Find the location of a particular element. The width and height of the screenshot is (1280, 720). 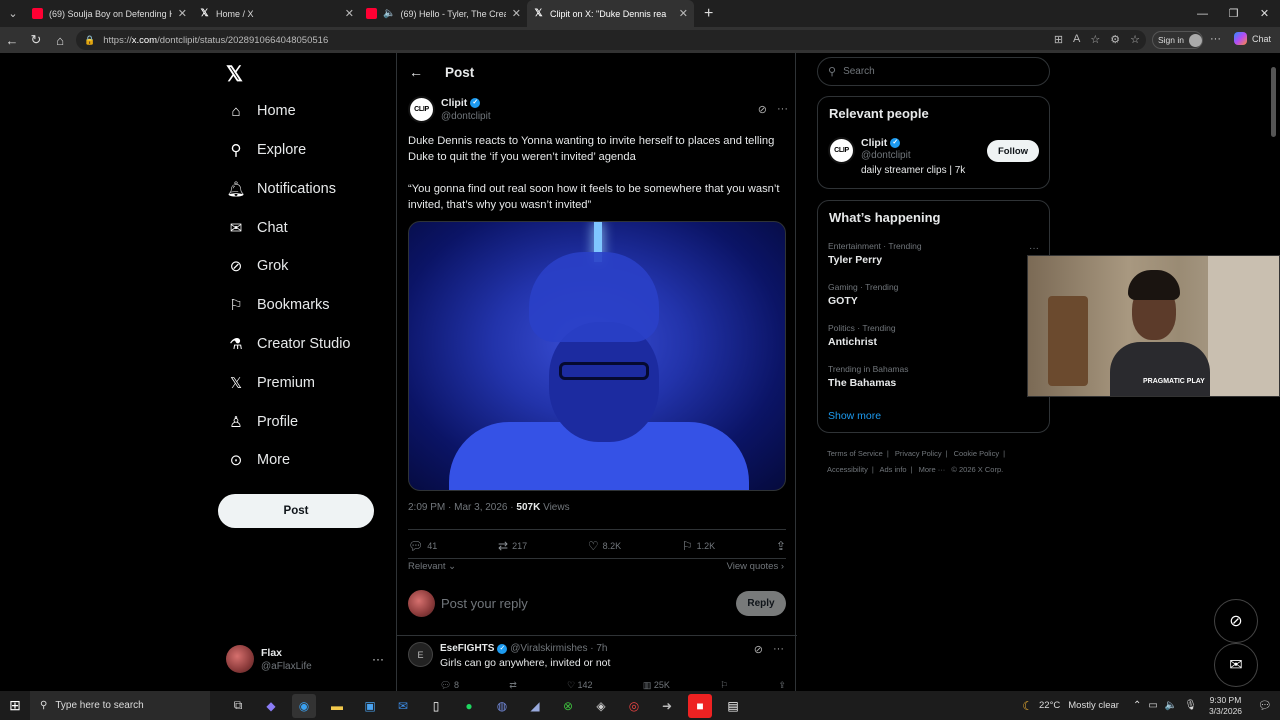

account-switcher: Flax @aFlaxLife ··· is located at coordinates (305, 659).